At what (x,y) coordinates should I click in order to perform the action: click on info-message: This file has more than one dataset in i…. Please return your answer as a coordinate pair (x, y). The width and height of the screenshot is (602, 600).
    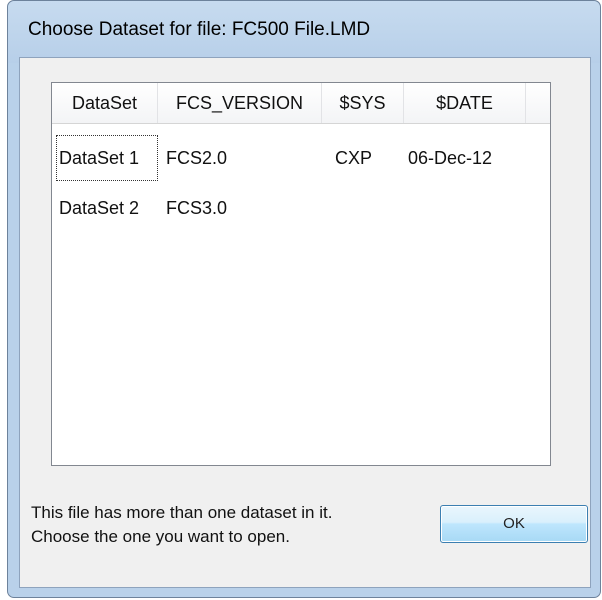
    Looking at the image, I should click on (181, 525).